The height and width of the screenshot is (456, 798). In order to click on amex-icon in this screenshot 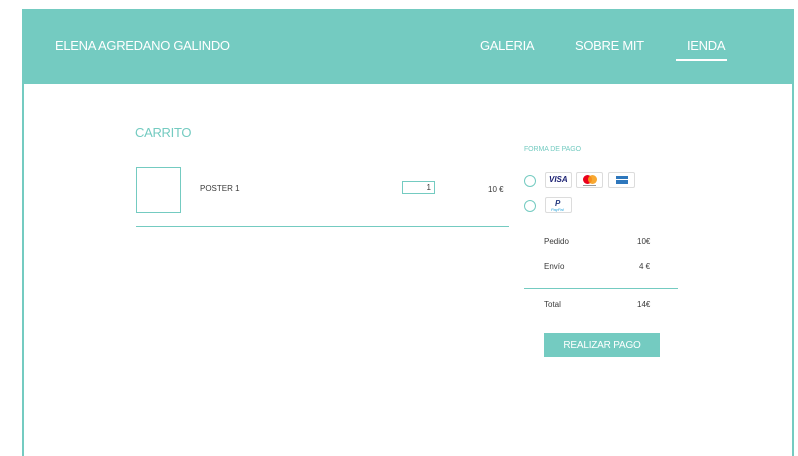, I will do `click(621, 180)`.